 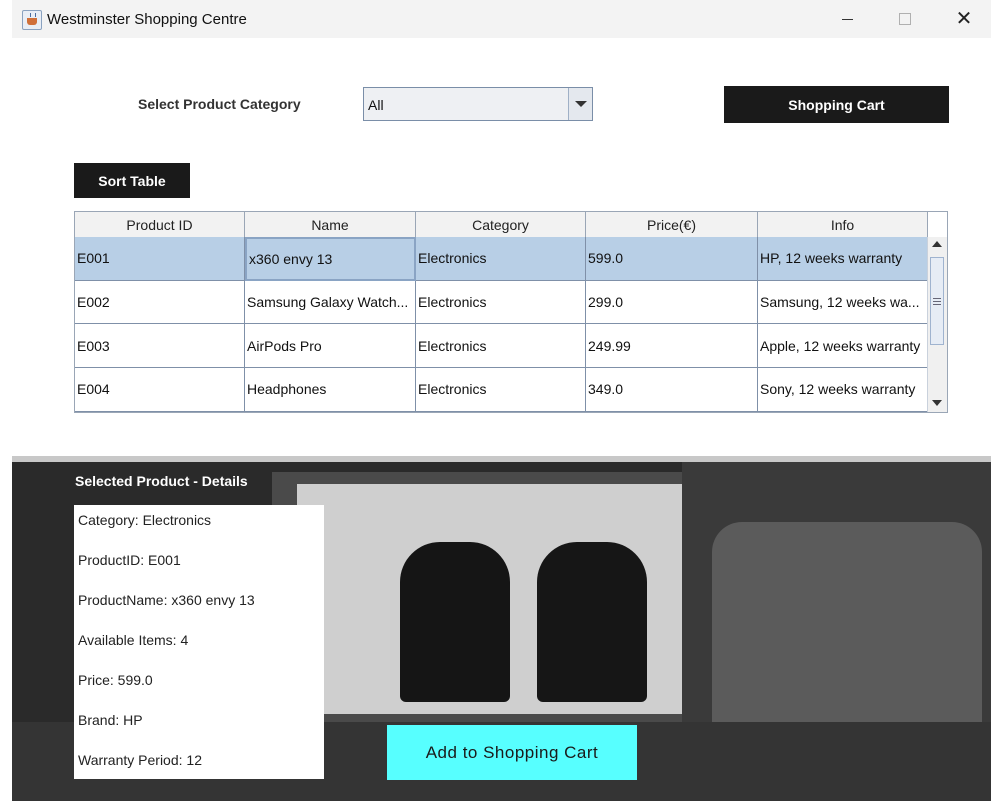 I want to click on cell-name: x360 envy 13, so click(x=330, y=259).